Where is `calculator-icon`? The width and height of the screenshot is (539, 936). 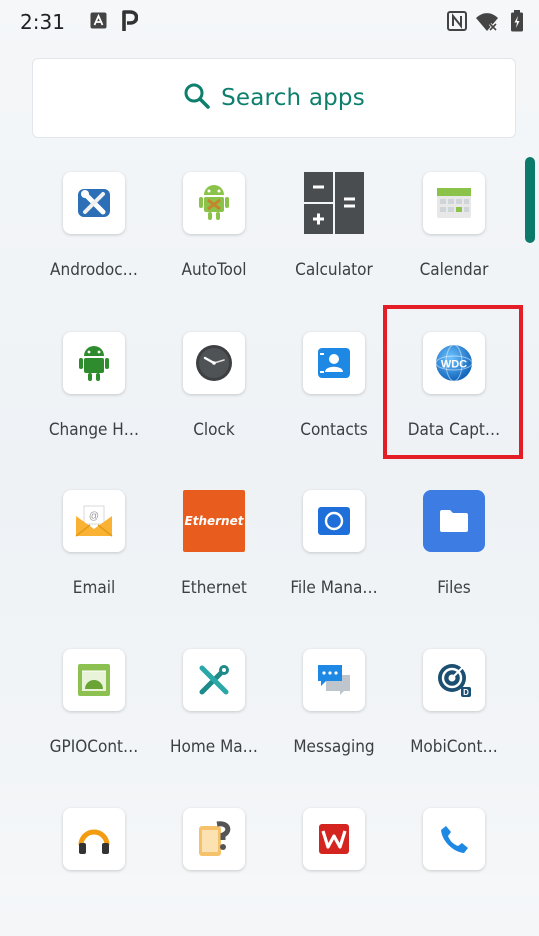 calculator-icon is located at coordinates (334, 203).